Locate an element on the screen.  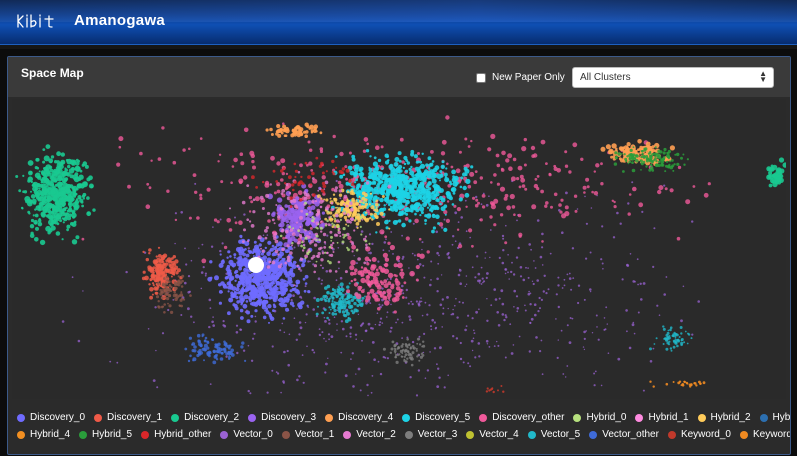
legend-item: Keyword_0 is located at coordinates (699, 434).